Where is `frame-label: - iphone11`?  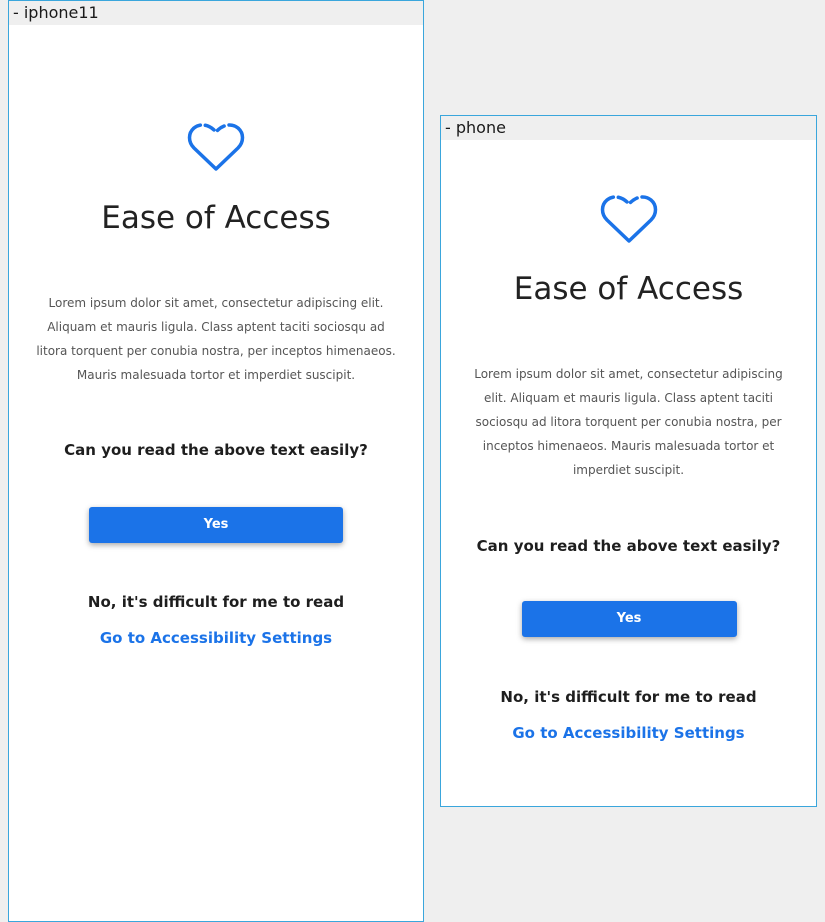 frame-label: - iphone11 is located at coordinates (216, 13).